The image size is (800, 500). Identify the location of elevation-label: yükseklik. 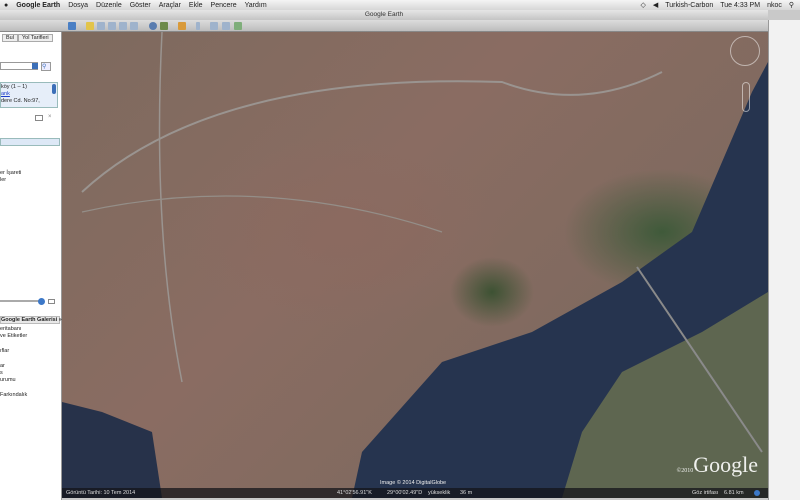
(439, 493).